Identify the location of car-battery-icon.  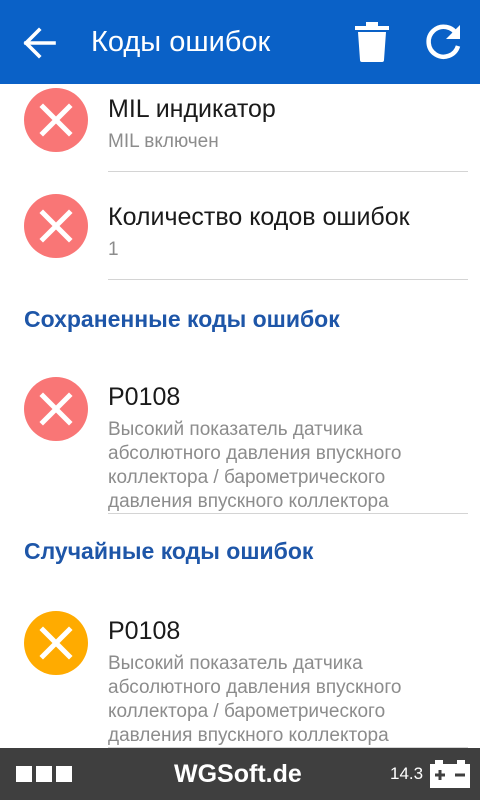
(450, 774).